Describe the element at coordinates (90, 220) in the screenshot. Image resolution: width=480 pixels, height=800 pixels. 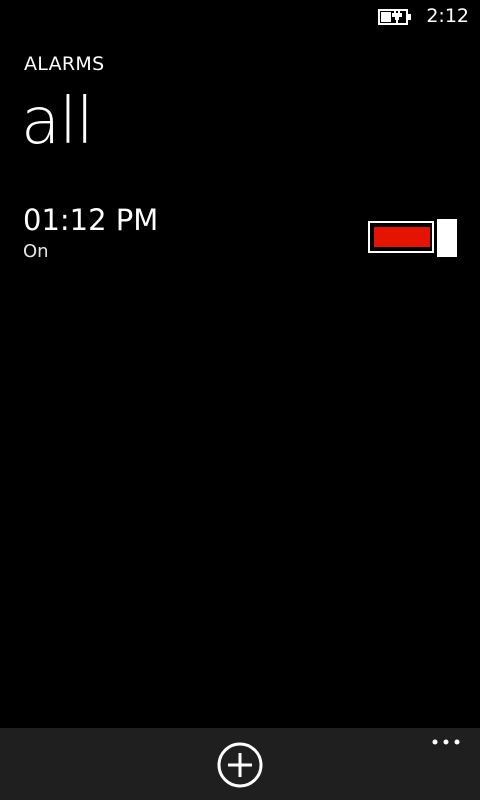
I see `alarm-time: 01:12 PM` at that location.